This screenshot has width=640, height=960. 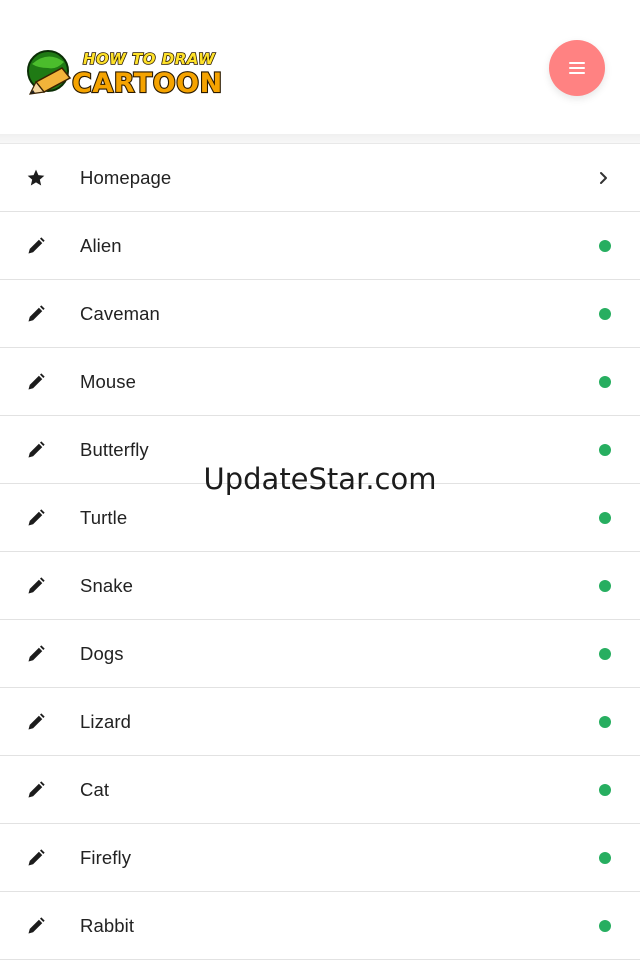 I want to click on nav-item-label: Alien, so click(x=101, y=245).